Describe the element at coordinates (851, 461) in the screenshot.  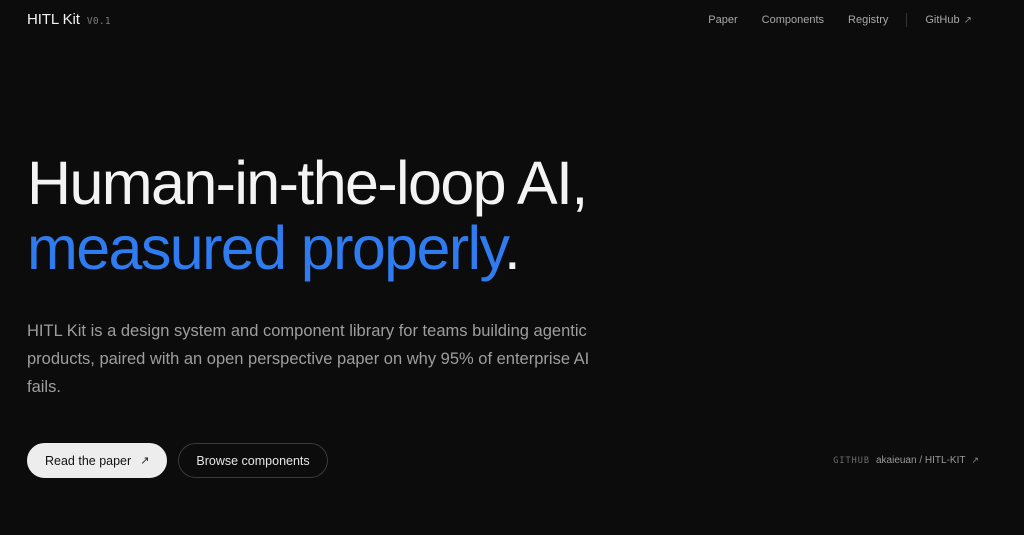
I see `repo-label: GITHUB` at that location.